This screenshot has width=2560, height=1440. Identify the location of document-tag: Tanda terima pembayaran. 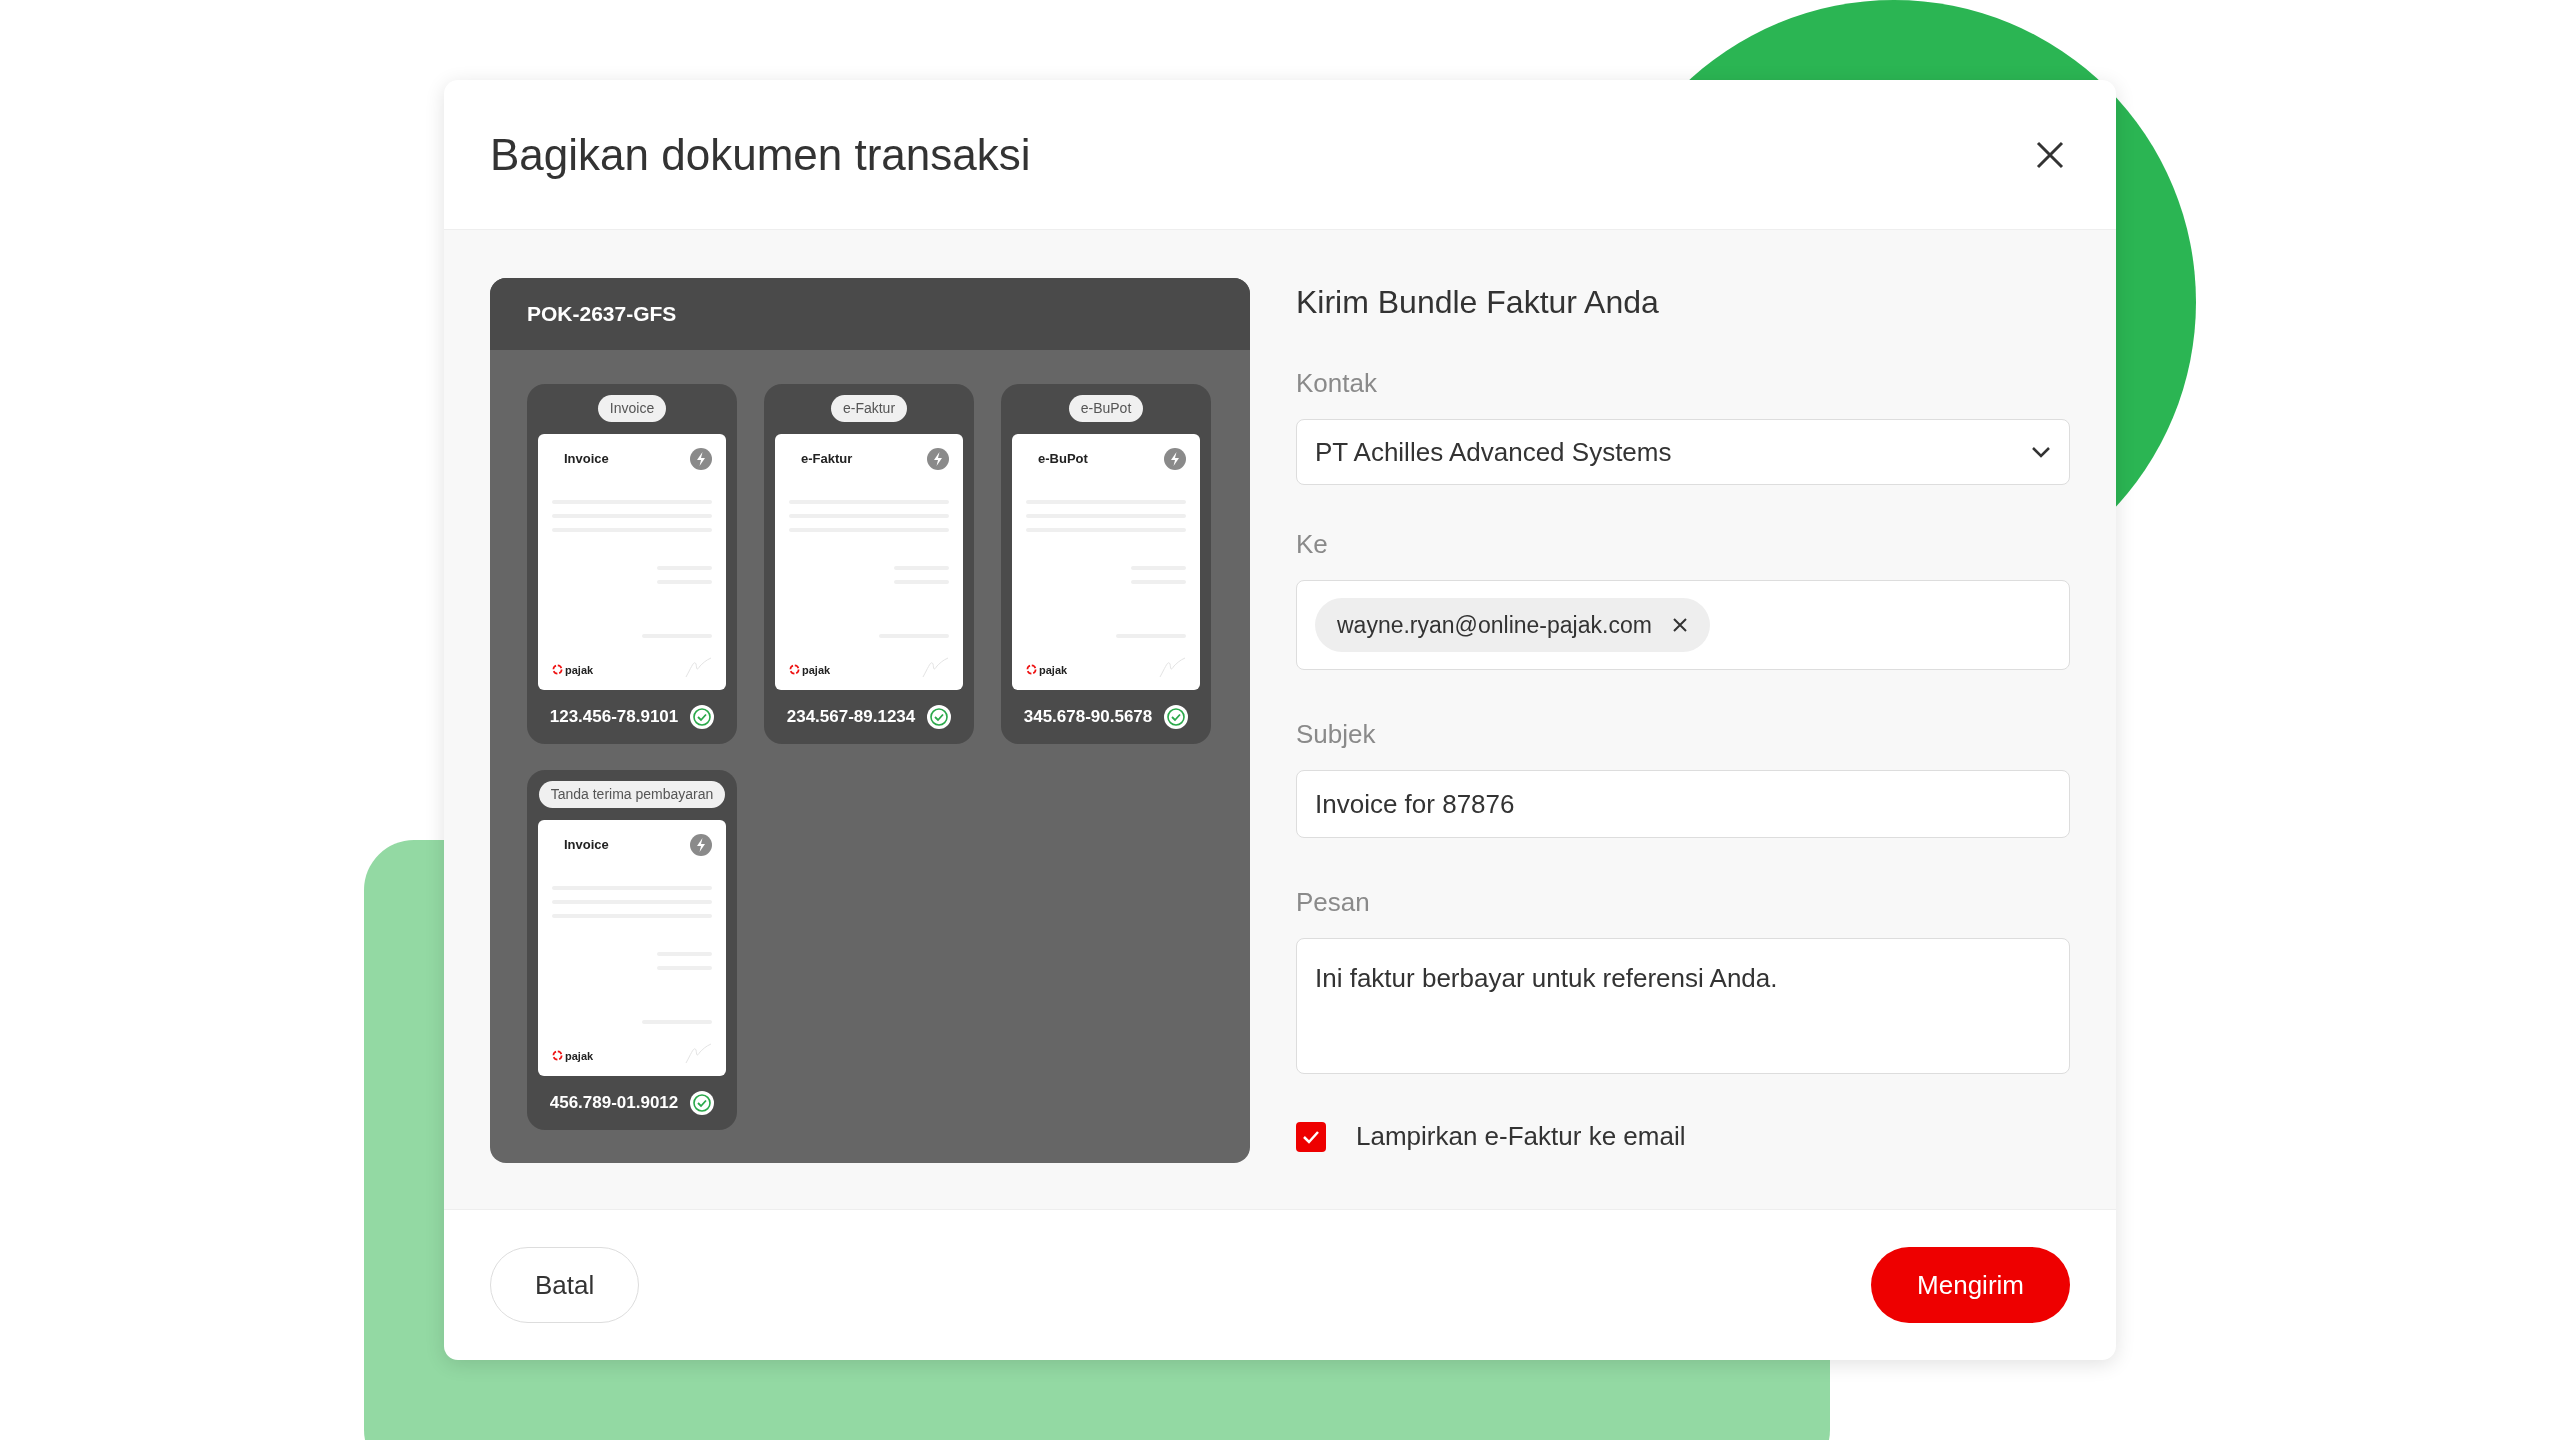
(632, 794).